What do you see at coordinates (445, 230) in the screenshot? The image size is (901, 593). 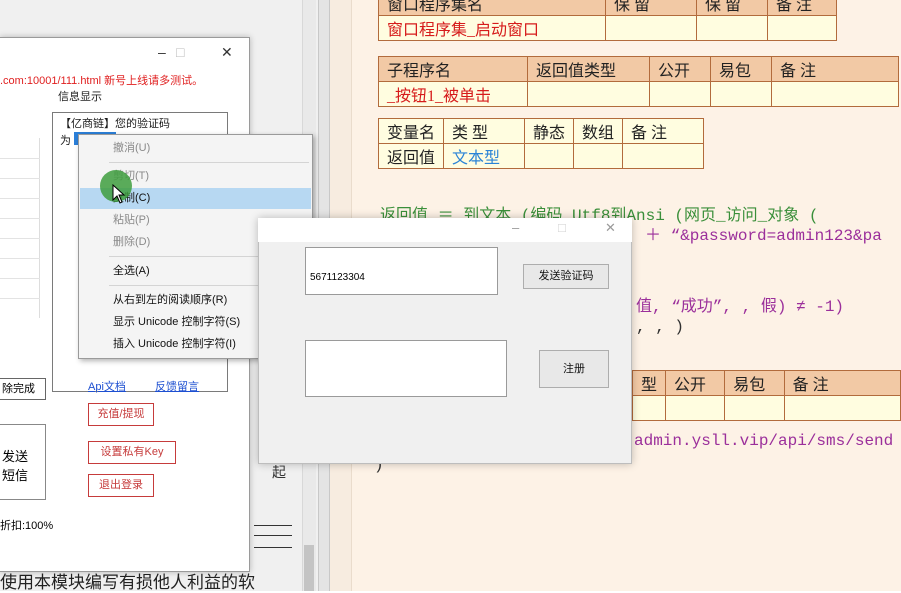 I see `dialog-titlebar` at bounding box center [445, 230].